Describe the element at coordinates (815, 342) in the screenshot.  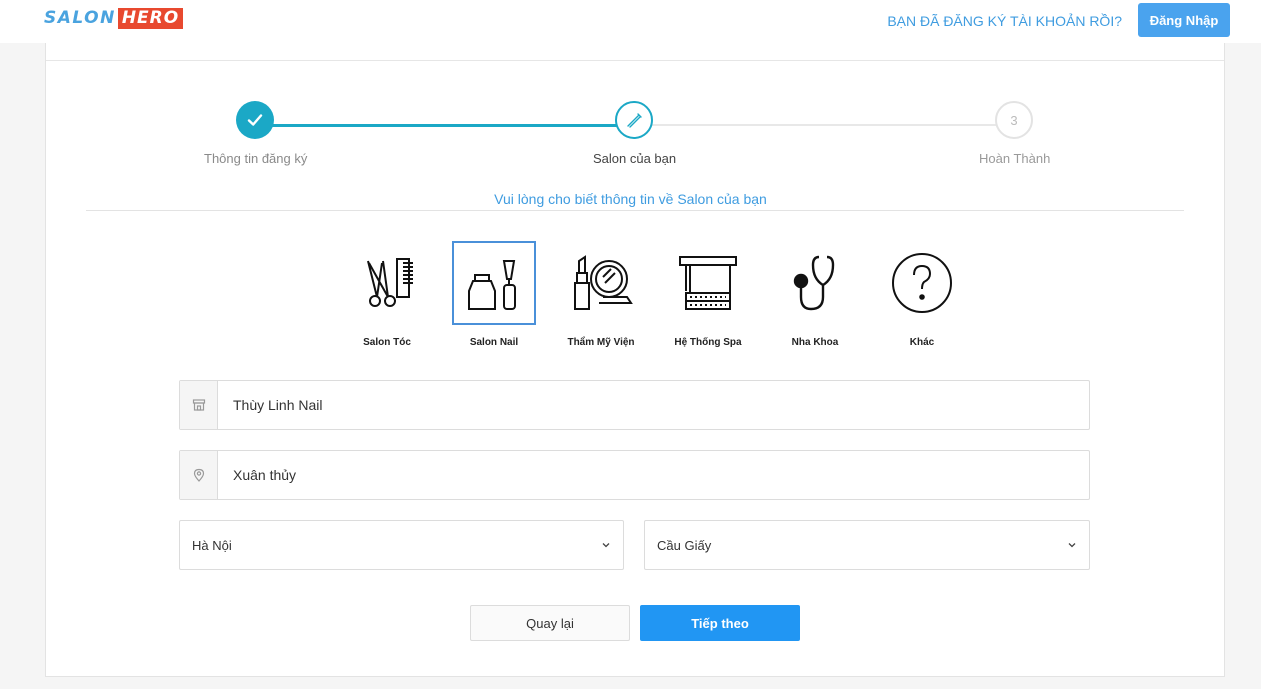
I see `category-label-nha-khoa: Nha Khoa` at that location.